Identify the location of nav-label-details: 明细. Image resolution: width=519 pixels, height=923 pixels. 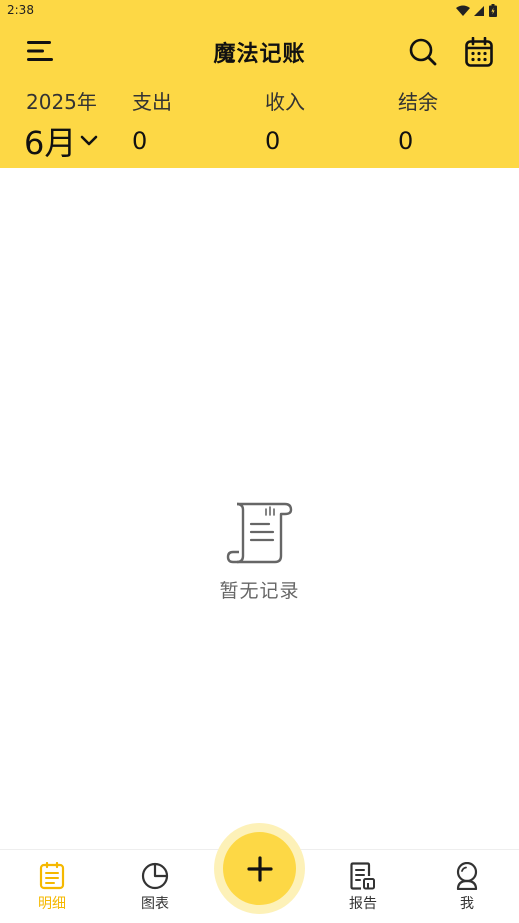
(52, 904).